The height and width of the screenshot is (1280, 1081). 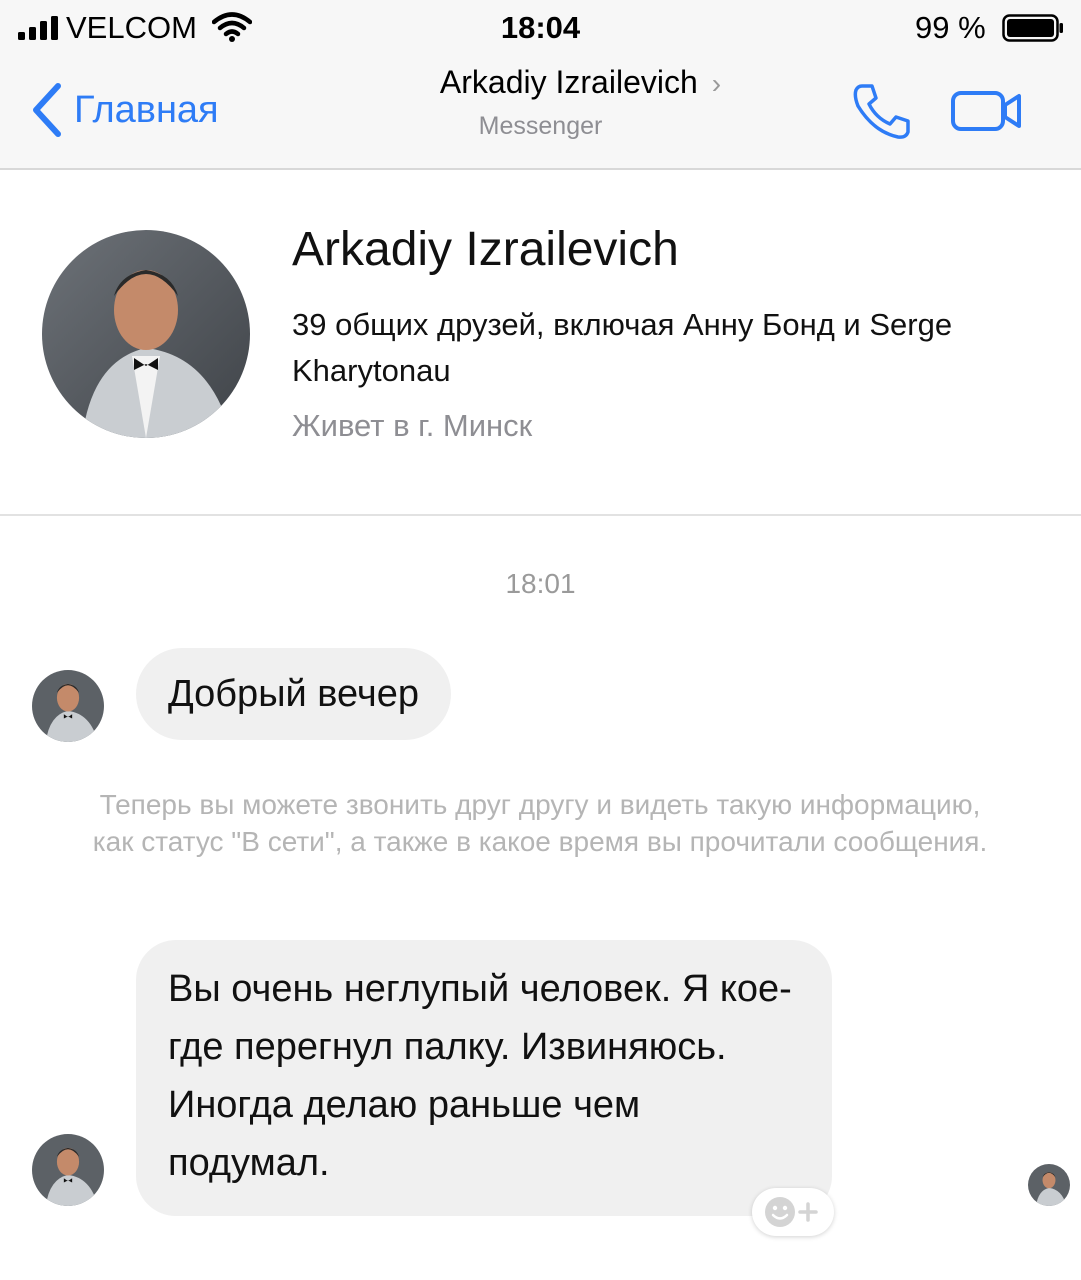 What do you see at coordinates (568, 82) in the screenshot?
I see `contact-name-title: Arkadiy Izrailevich` at bounding box center [568, 82].